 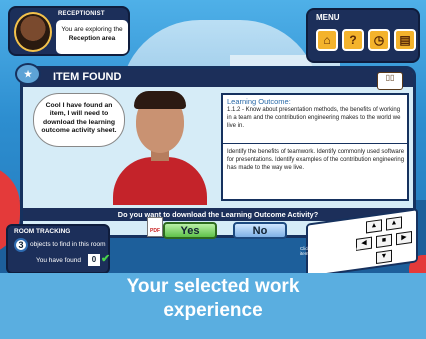 I want to click on menu-panel: MENU ⌂ ? ◷ ▤, so click(x=363, y=35).